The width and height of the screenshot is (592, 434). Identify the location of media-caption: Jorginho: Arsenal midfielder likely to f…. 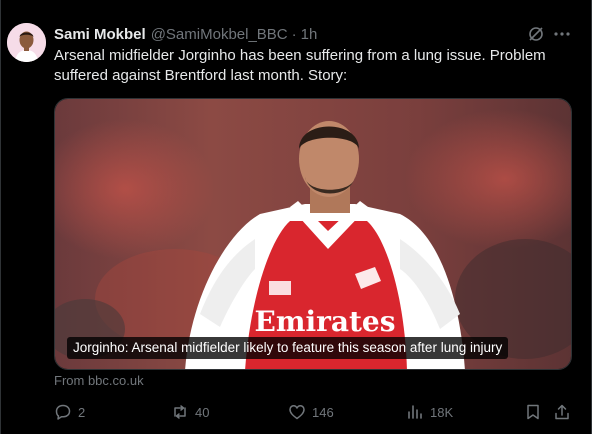
(288, 348).